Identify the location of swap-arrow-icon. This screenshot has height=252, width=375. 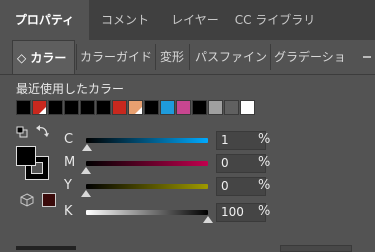
(43, 131).